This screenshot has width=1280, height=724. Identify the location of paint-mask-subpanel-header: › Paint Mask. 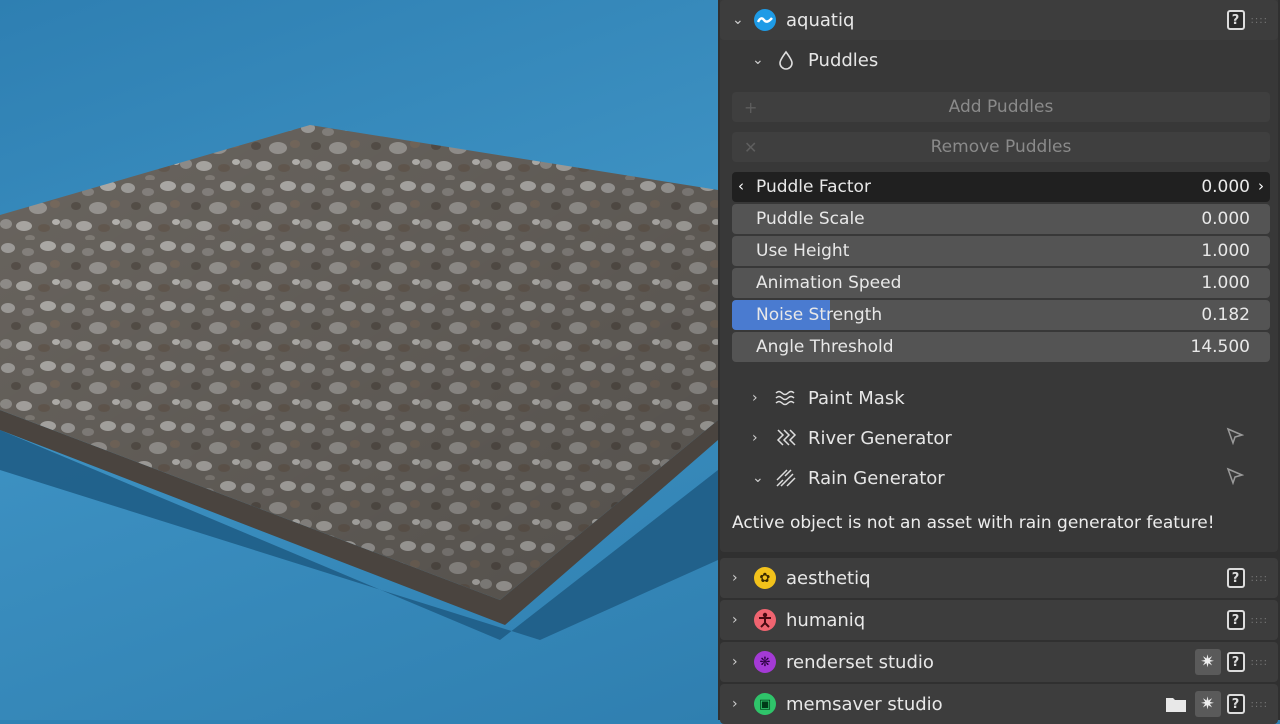
(999, 398).